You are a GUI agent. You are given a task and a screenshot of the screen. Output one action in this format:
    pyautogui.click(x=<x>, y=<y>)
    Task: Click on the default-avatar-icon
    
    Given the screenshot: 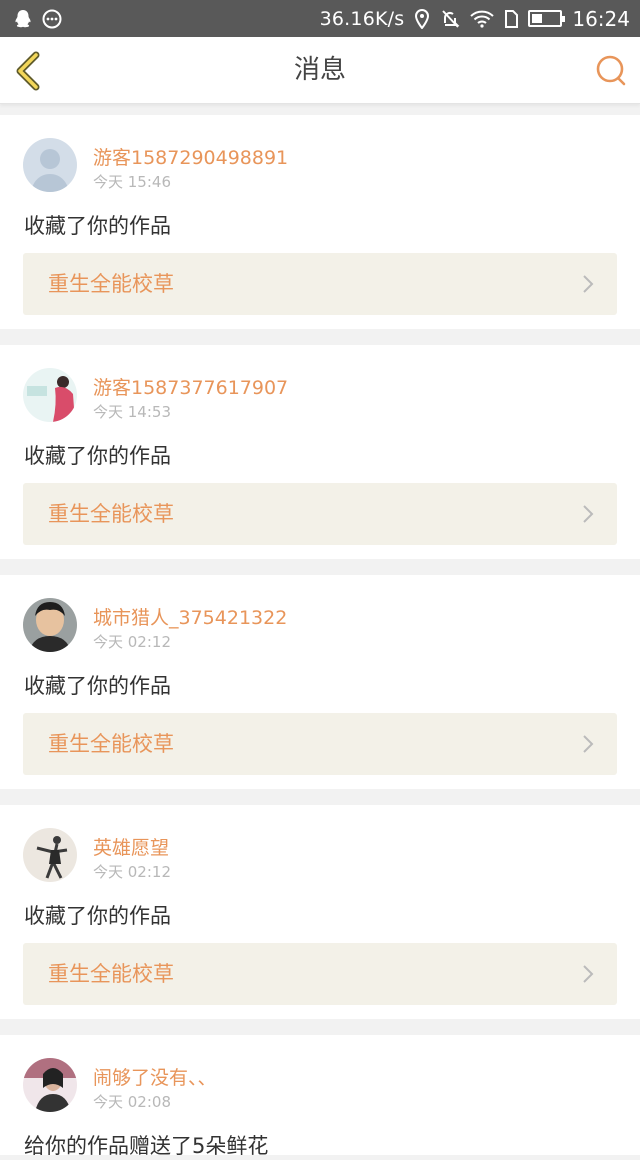 What is the action you would take?
    pyautogui.click(x=50, y=165)
    